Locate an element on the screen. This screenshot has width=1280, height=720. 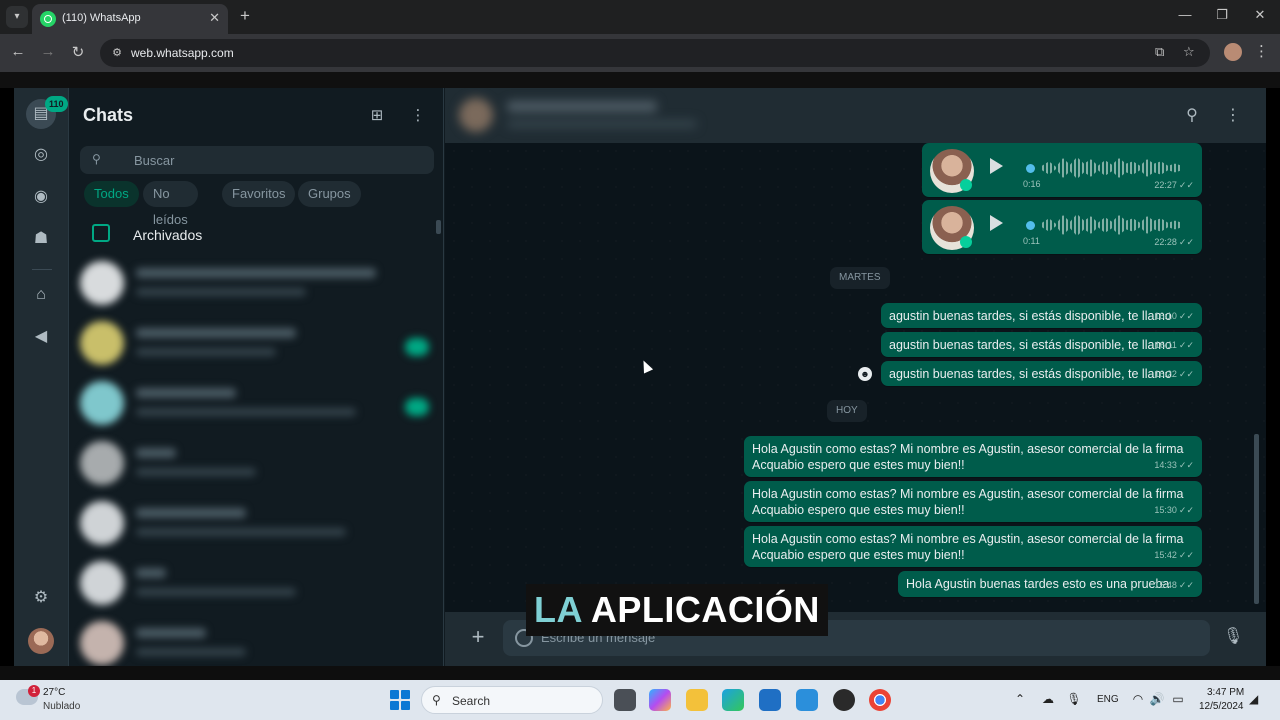
profile-avatar is located at coordinates (1233, 52).